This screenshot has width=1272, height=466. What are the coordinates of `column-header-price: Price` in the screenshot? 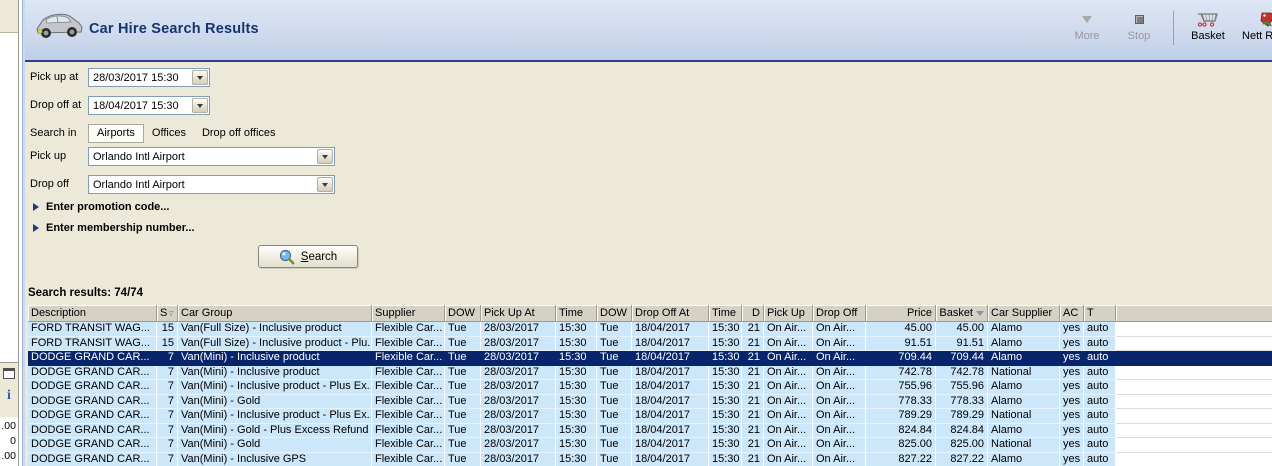 It's located at (901, 313).